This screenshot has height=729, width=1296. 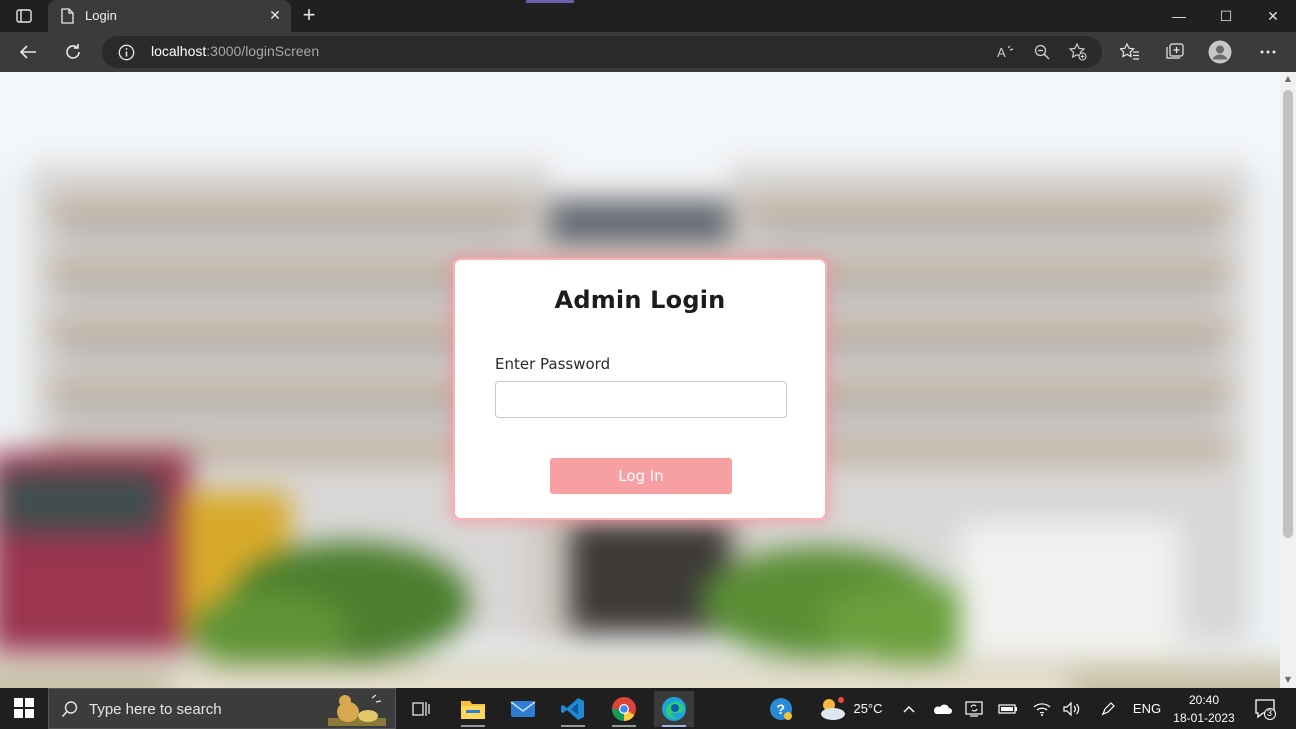 I want to click on profile-avatar, so click(x=1220, y=52).